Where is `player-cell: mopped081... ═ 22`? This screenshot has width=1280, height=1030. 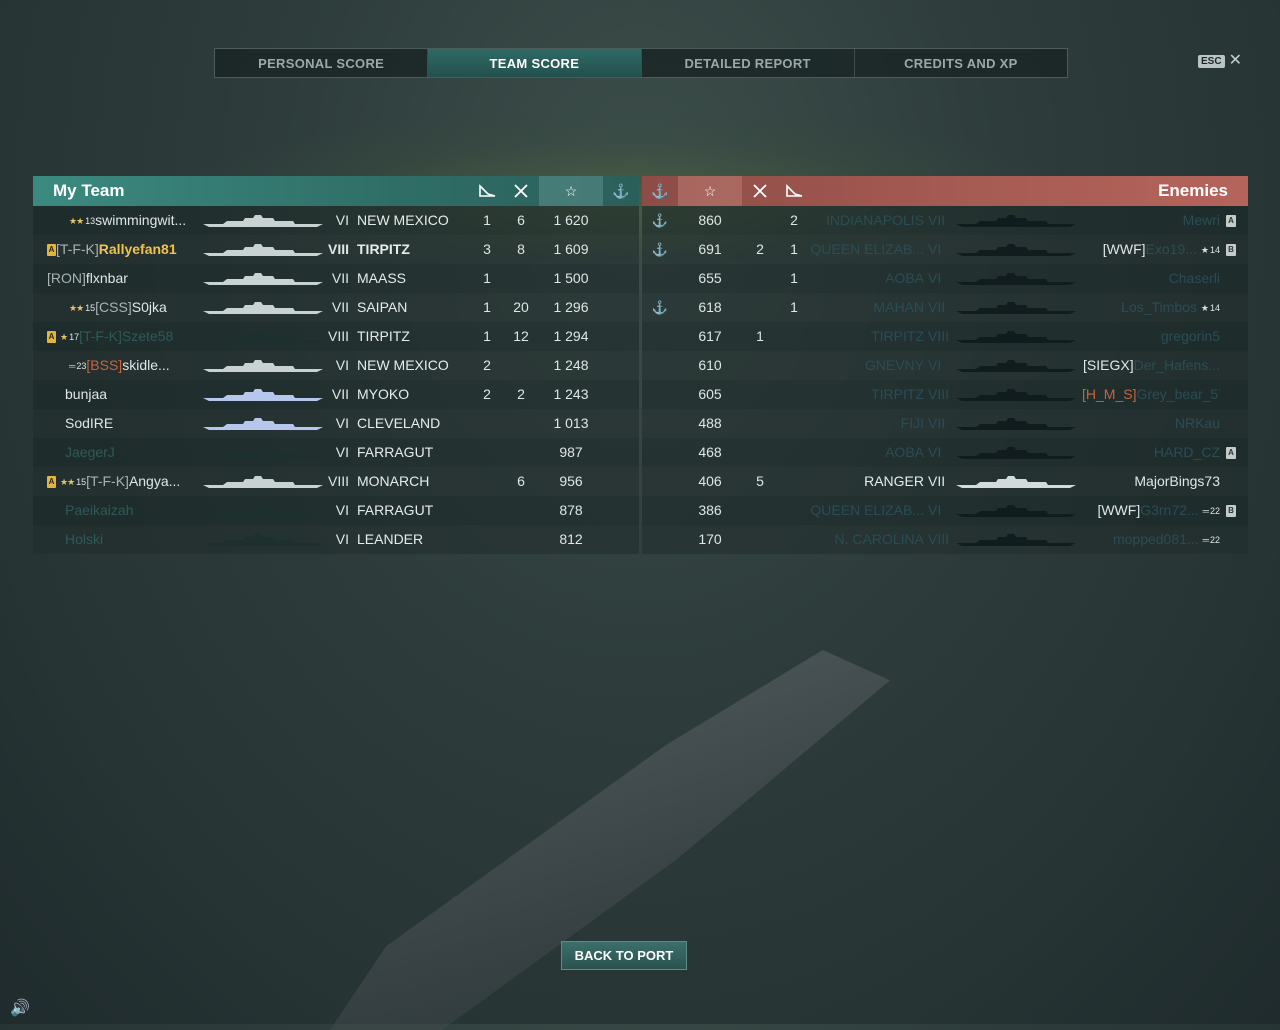
player-cell: mopped081... ═ 22 is located at coordinates (1151, 539).